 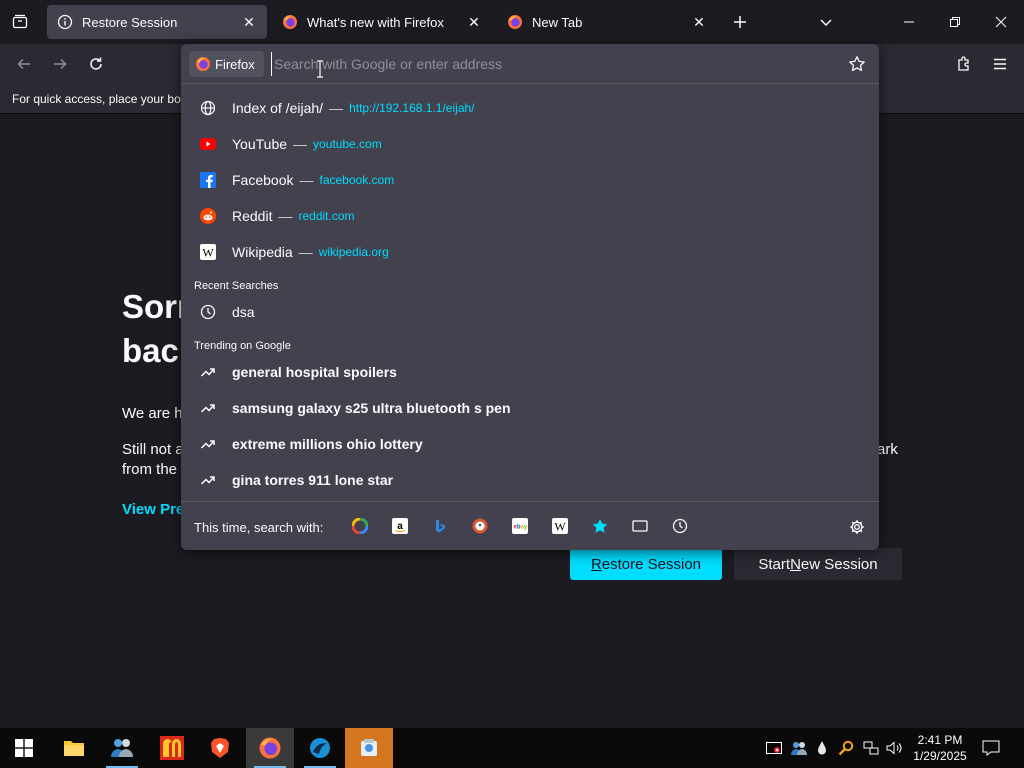 What do you see at coordinates (557, 22) in the screenshot?
I see `tab-title: New Tab` at bounding box center [557, 22].